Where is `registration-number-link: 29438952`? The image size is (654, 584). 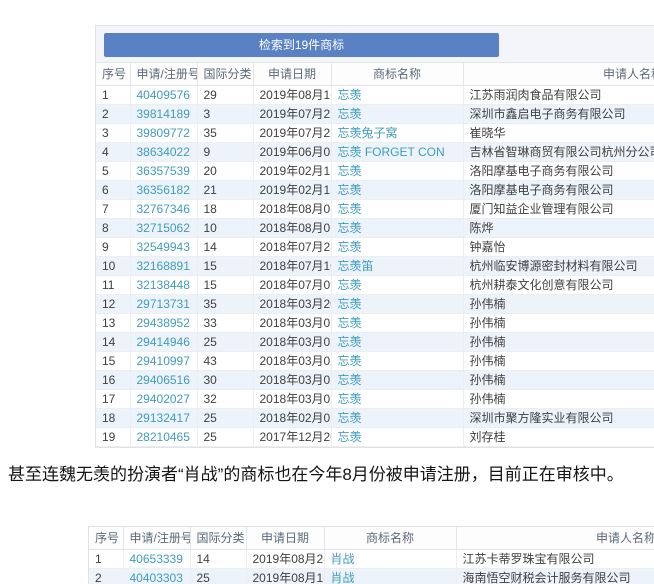 registration-number-link: 29438952 is located at coordinates (163, 323).